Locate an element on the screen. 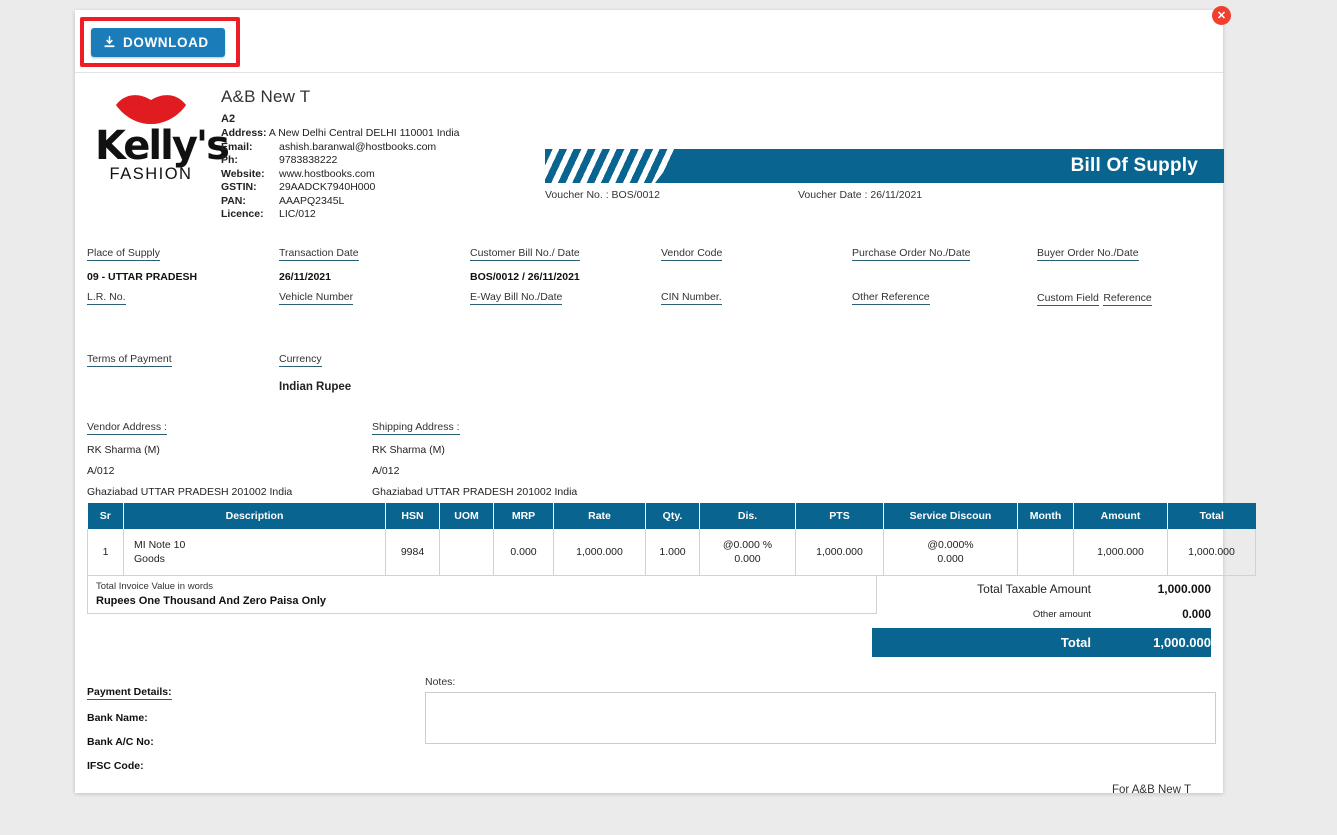  customer-bill-value: BOS/0012 / 26/11/2021 is located at coordinates (525, 277).